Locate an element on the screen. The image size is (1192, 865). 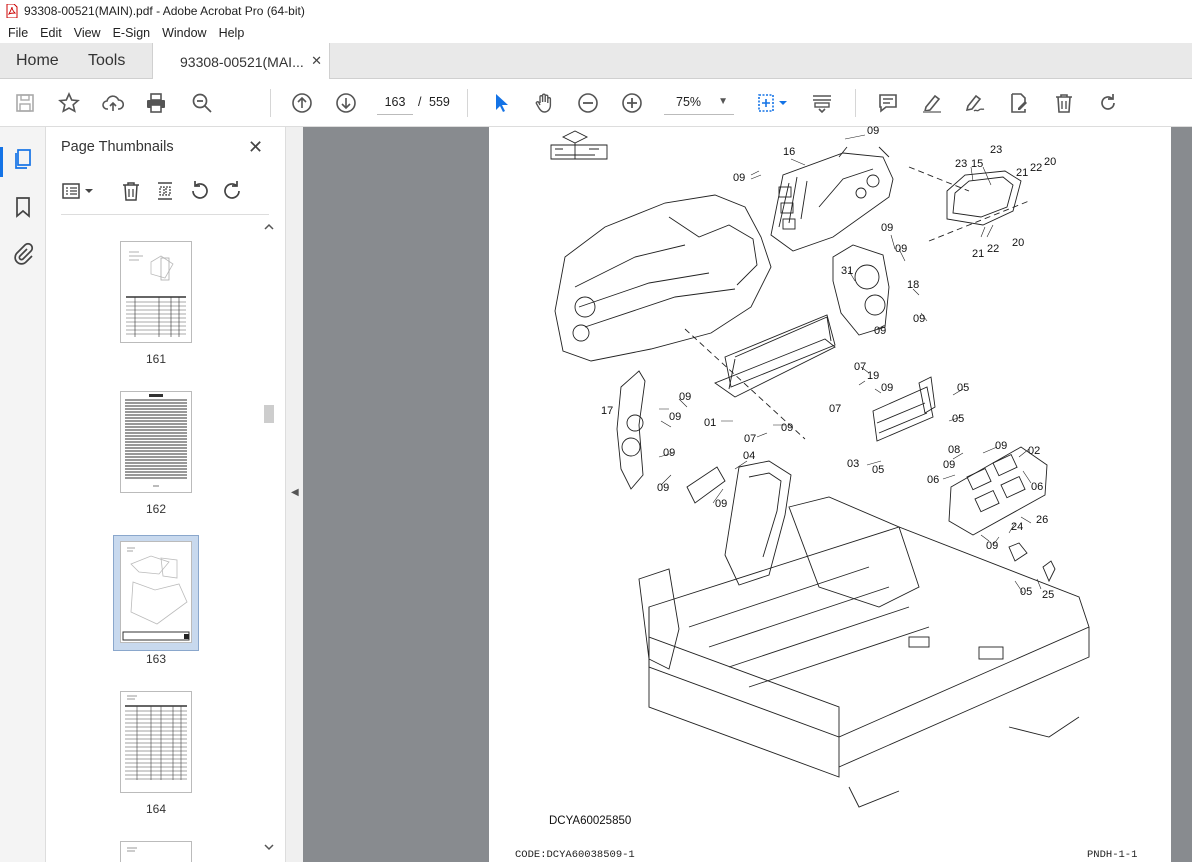
thumbnails-scrollbar is located at coordinates (269, 539).